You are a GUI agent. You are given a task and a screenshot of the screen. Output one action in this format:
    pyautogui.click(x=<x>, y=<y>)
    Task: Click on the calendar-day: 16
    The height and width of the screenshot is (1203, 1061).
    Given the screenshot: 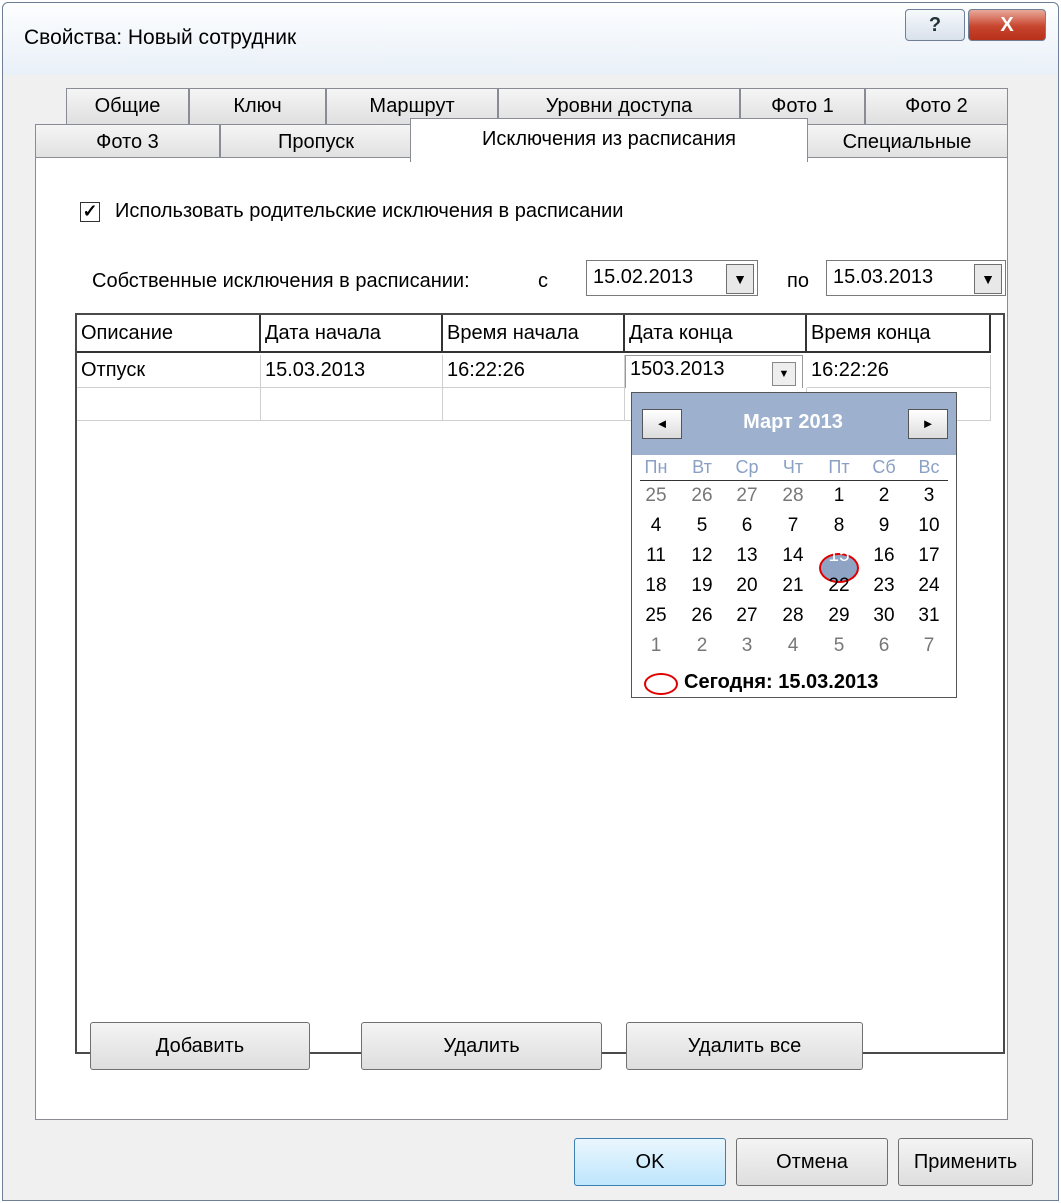 What is the action you would take?
    pyautogui.click(x=884, y=556)
    